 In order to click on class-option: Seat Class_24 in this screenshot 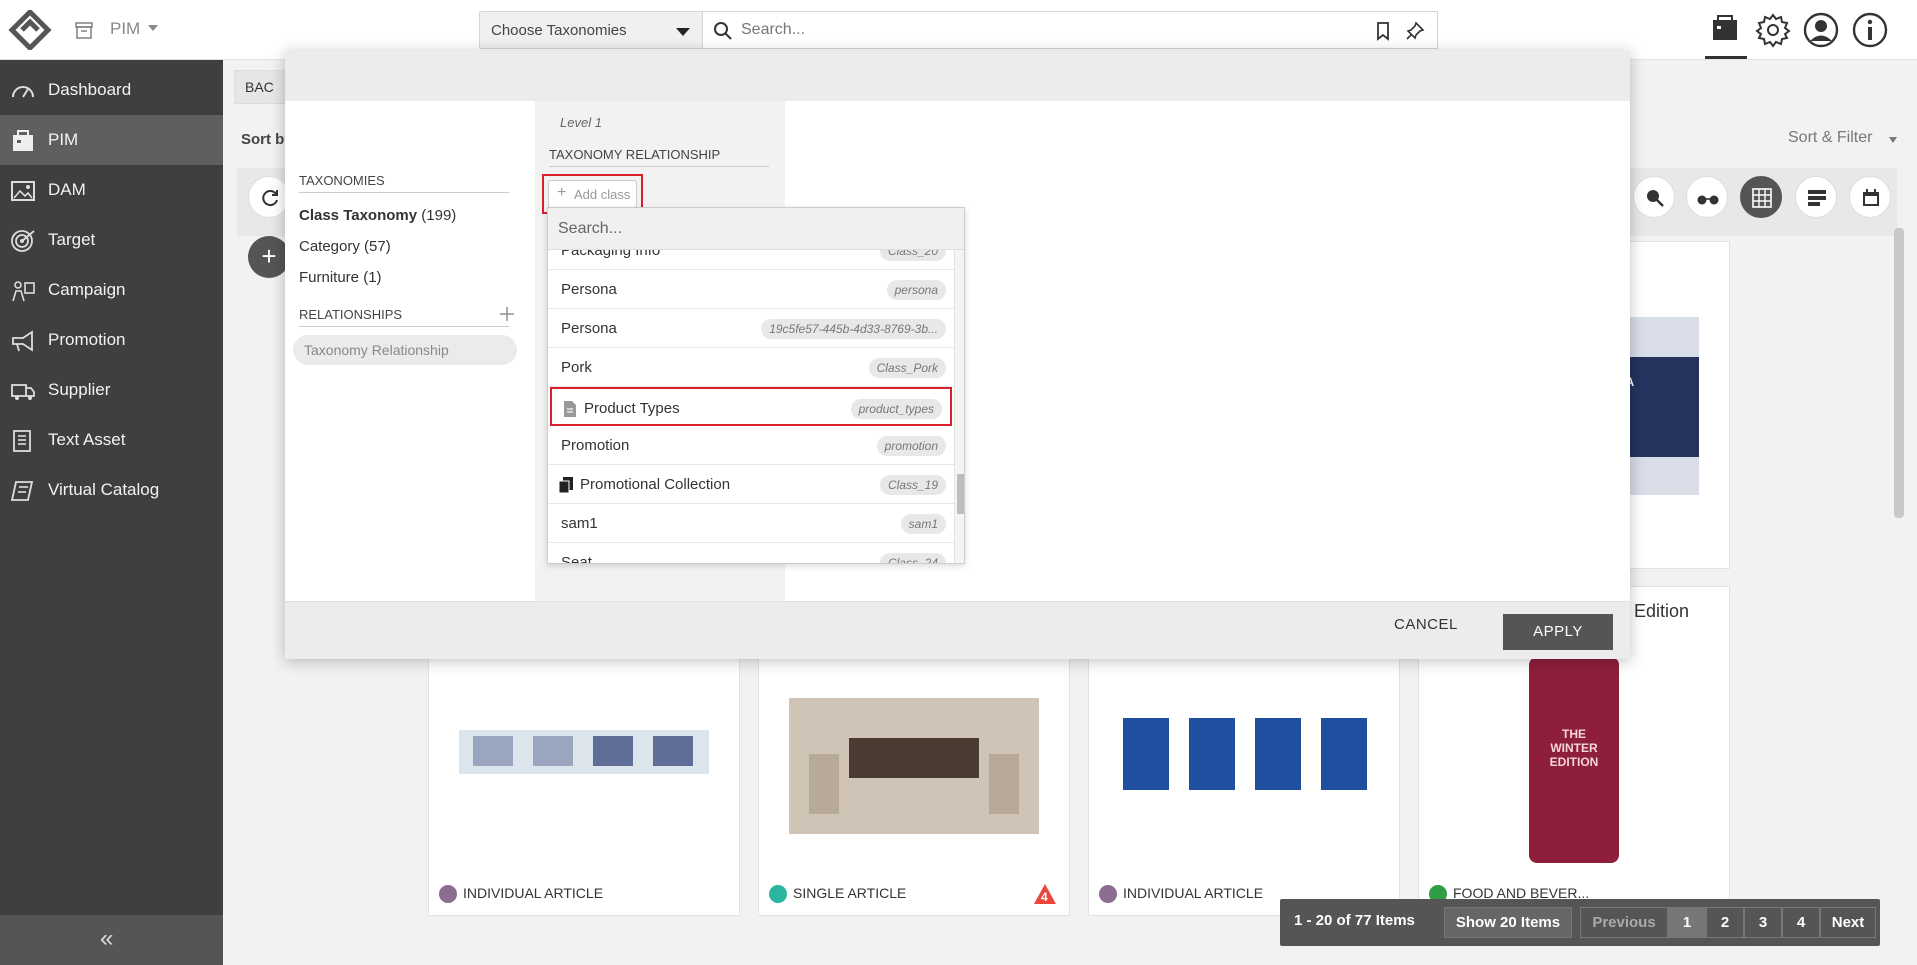, I will do `click(751, 553)`.